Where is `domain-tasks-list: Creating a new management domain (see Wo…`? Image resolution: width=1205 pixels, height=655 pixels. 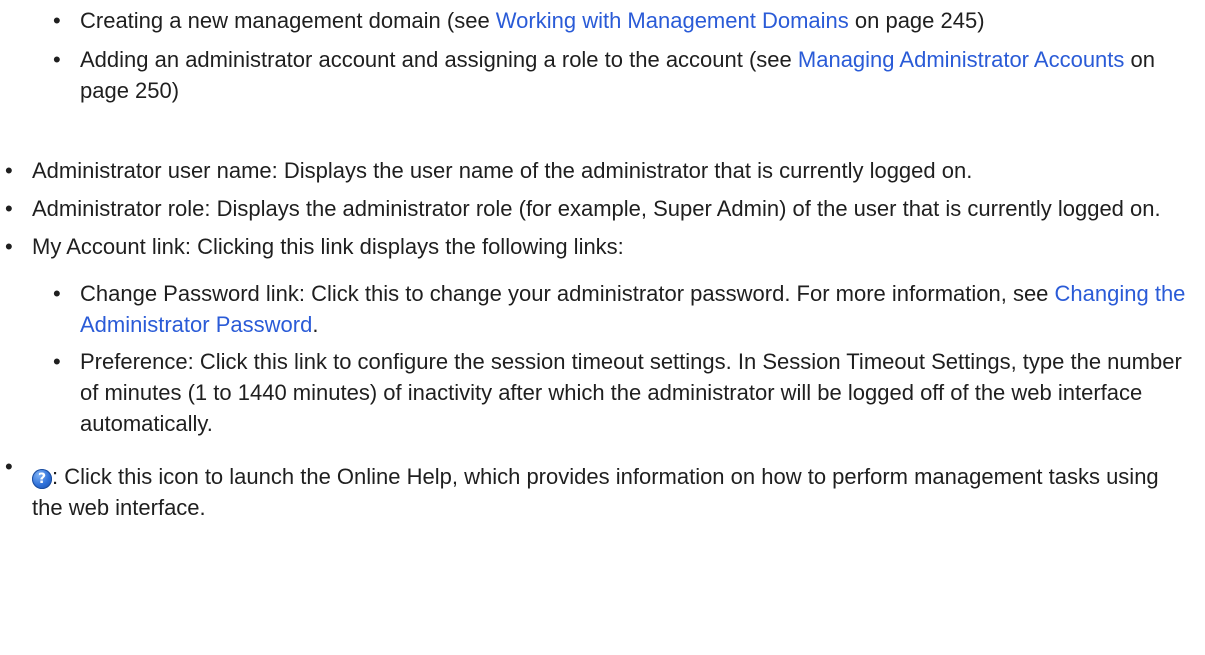
domain-tasks-list: Creating a new management domain (see Wo… is located at coordinates (621, 55).